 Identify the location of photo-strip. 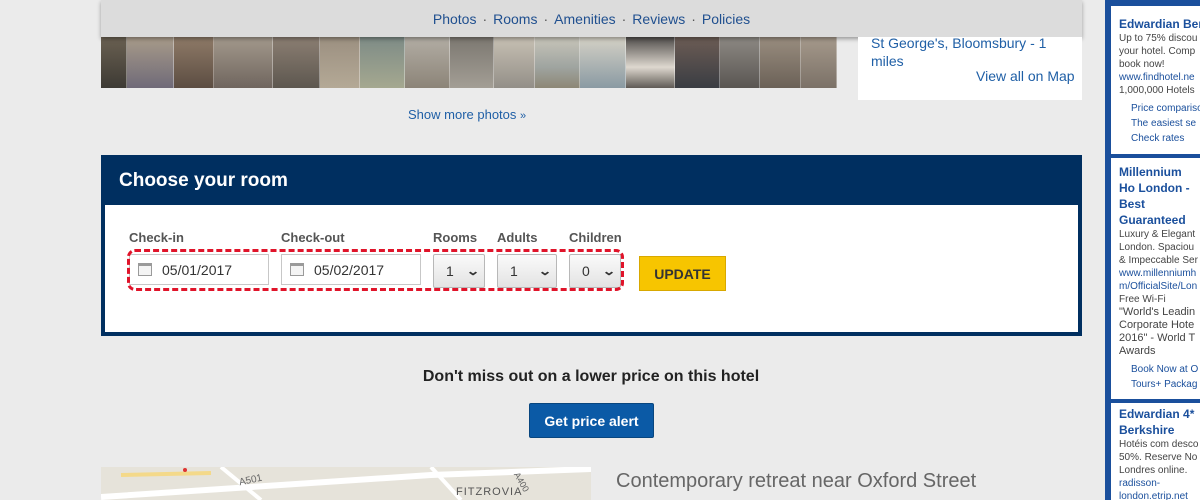
(469, 62).